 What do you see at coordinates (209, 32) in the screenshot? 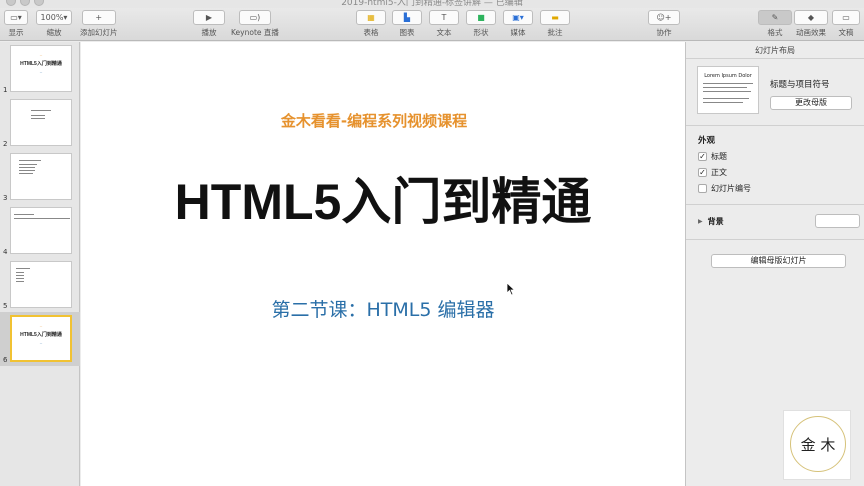
I see `play-label: 播放` at bounding box center [209, 32].